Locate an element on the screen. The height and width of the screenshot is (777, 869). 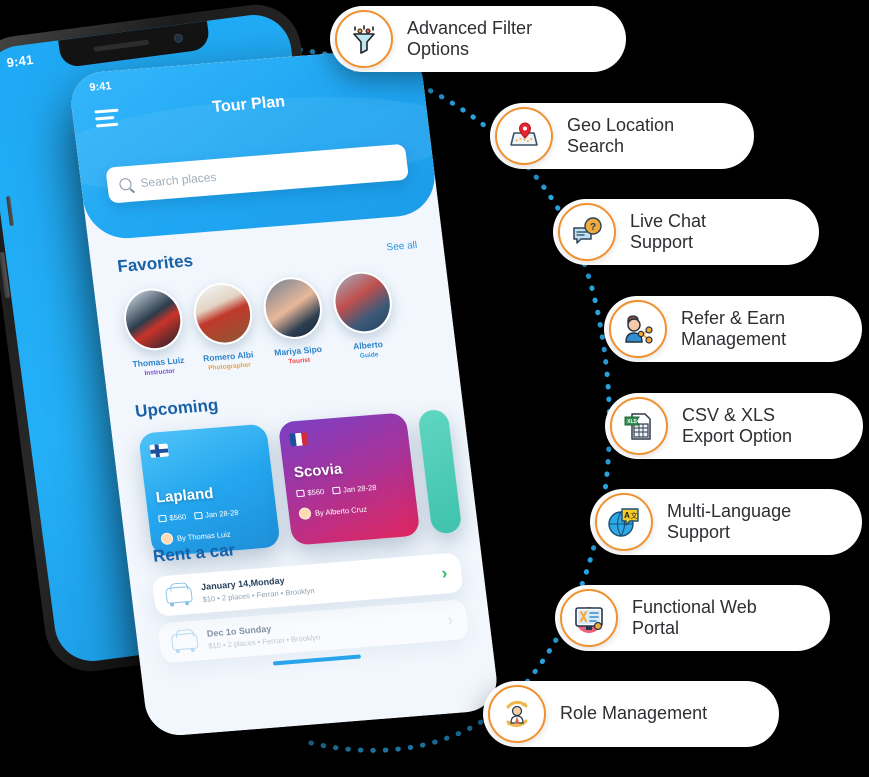
list-item: Romero Albi Photographer is located at coordinates (224, 326).